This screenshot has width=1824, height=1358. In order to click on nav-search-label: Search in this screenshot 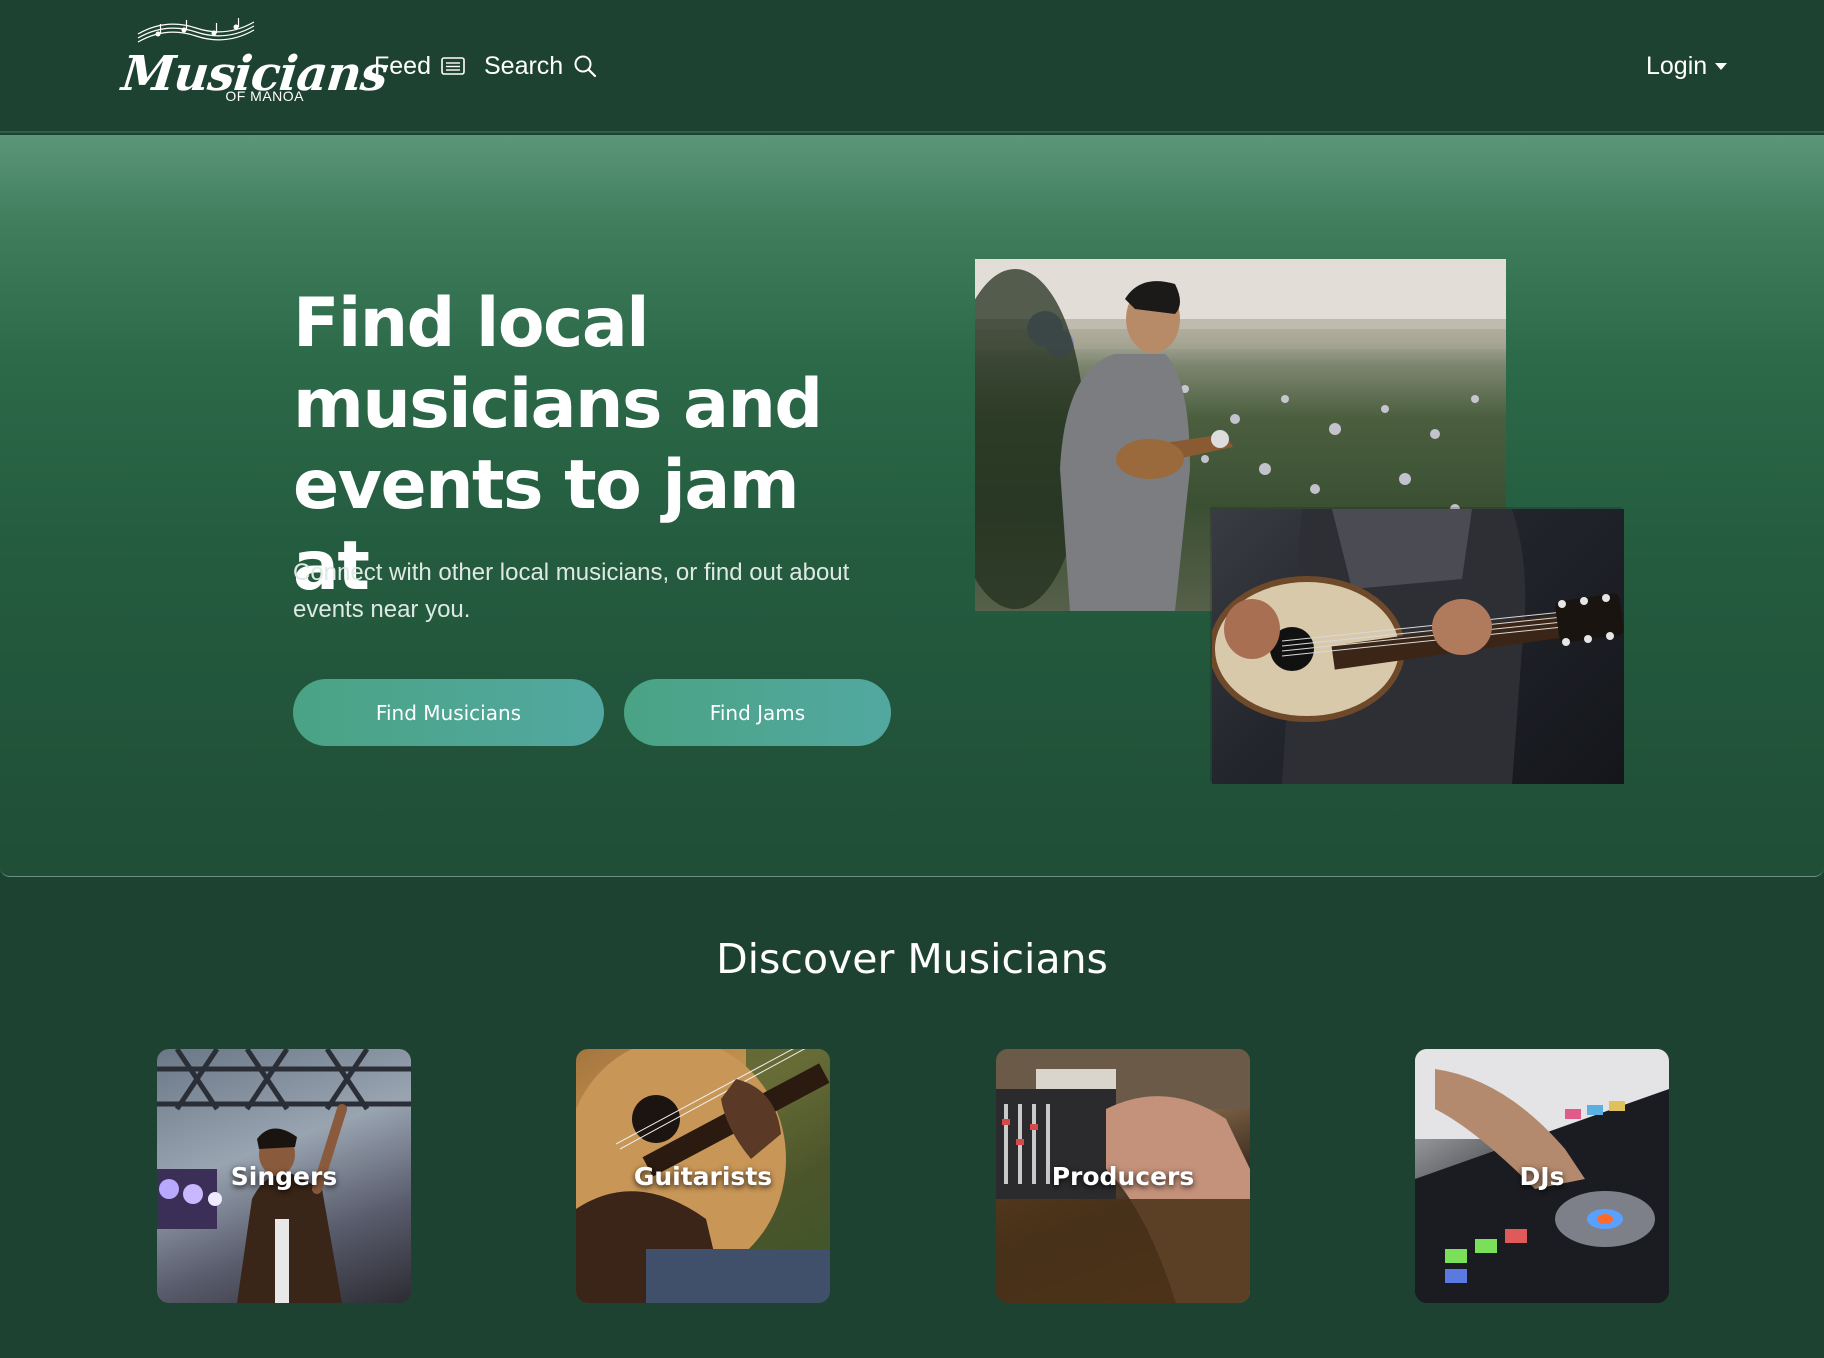, I will do `click(524, 65)`.